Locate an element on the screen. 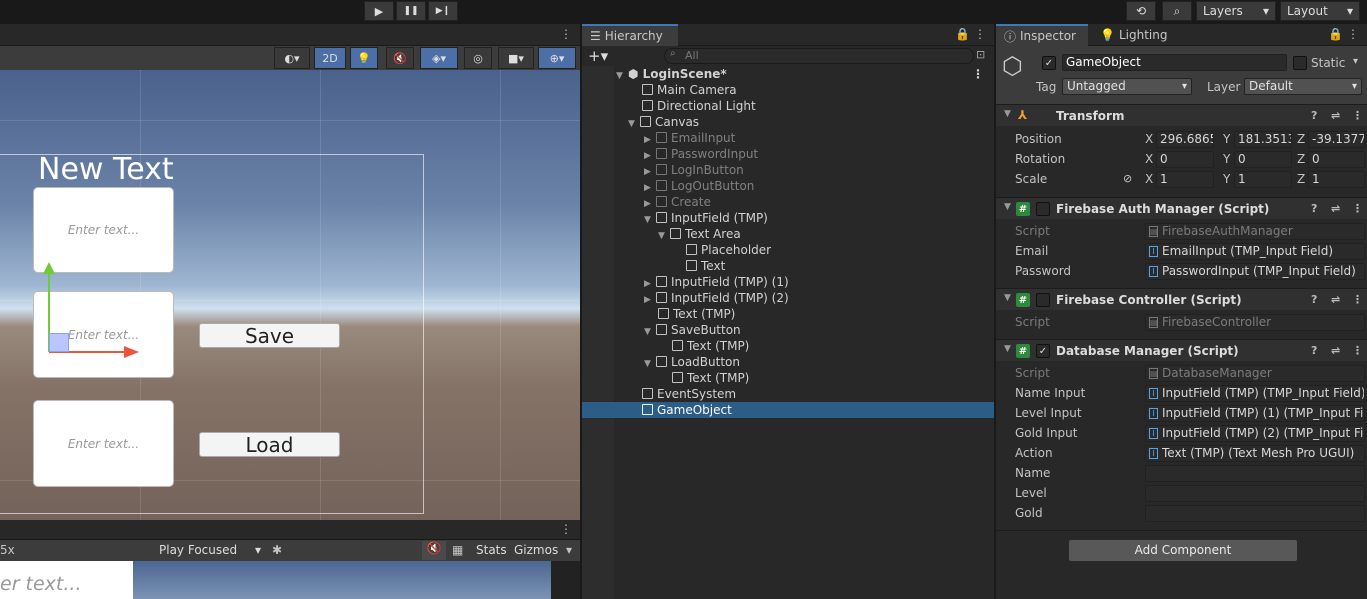 This screenshot has height=599, width=1367. list-item: ▶ InputField (TMP) (1) is located at coordinates (788, 282).